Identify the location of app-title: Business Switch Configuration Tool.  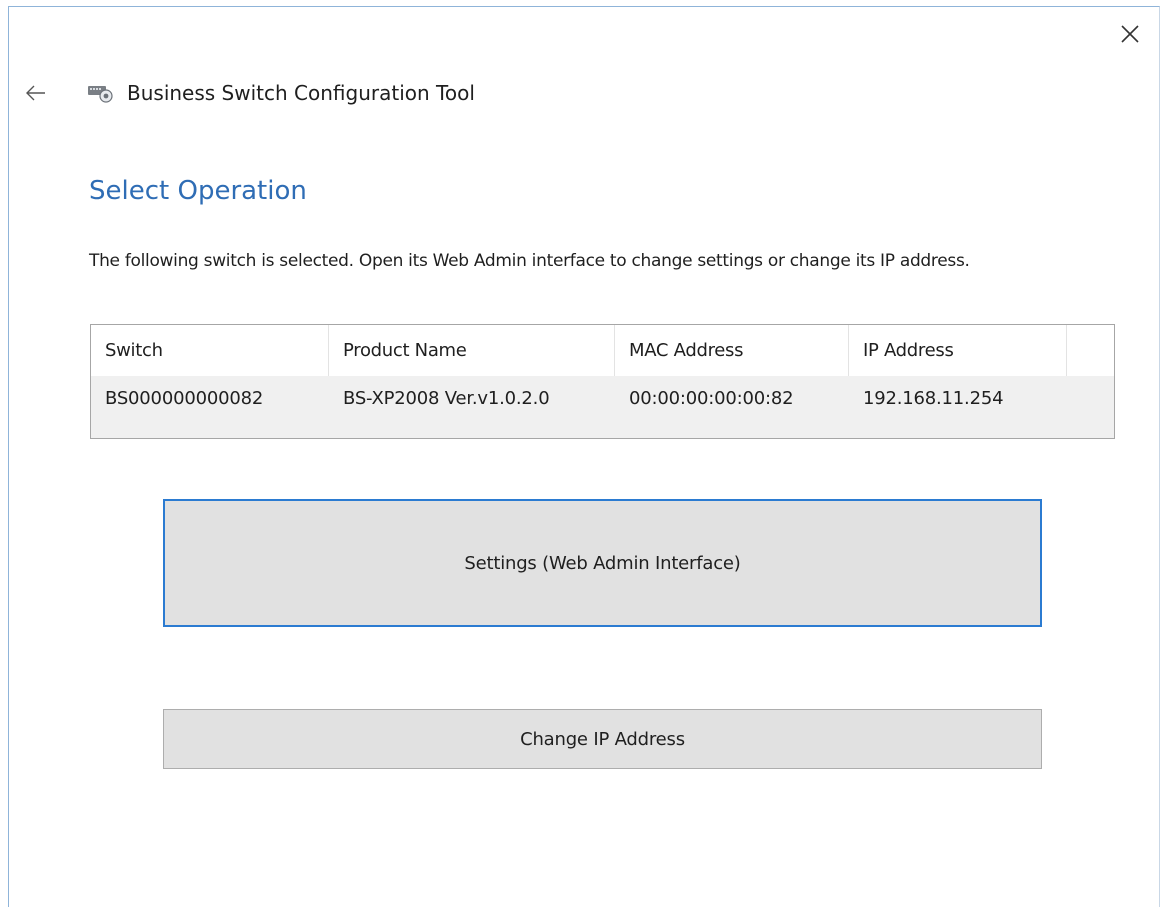
(301, 93).